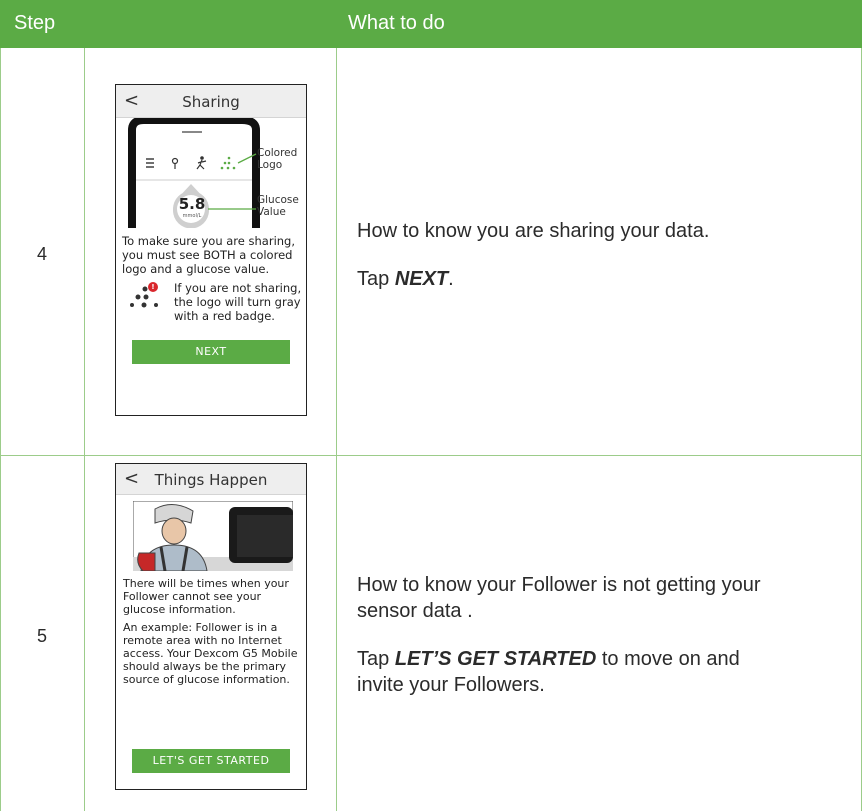 This screenshot has width=862, height=811. What do you see at coordinates (41, 254) in the screenshot?
I see `step-number: 4` at bounding box center [41, 254].